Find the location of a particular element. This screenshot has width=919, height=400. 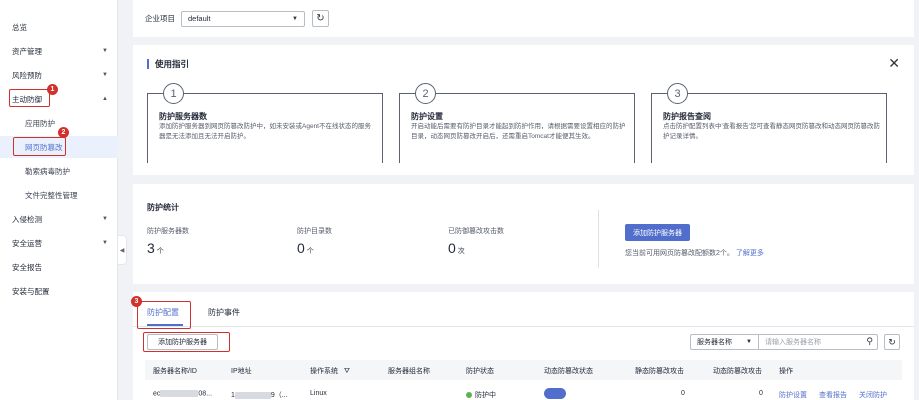

stat-servers: 防护服务器数 3个 is located at coordinates (168, 241).